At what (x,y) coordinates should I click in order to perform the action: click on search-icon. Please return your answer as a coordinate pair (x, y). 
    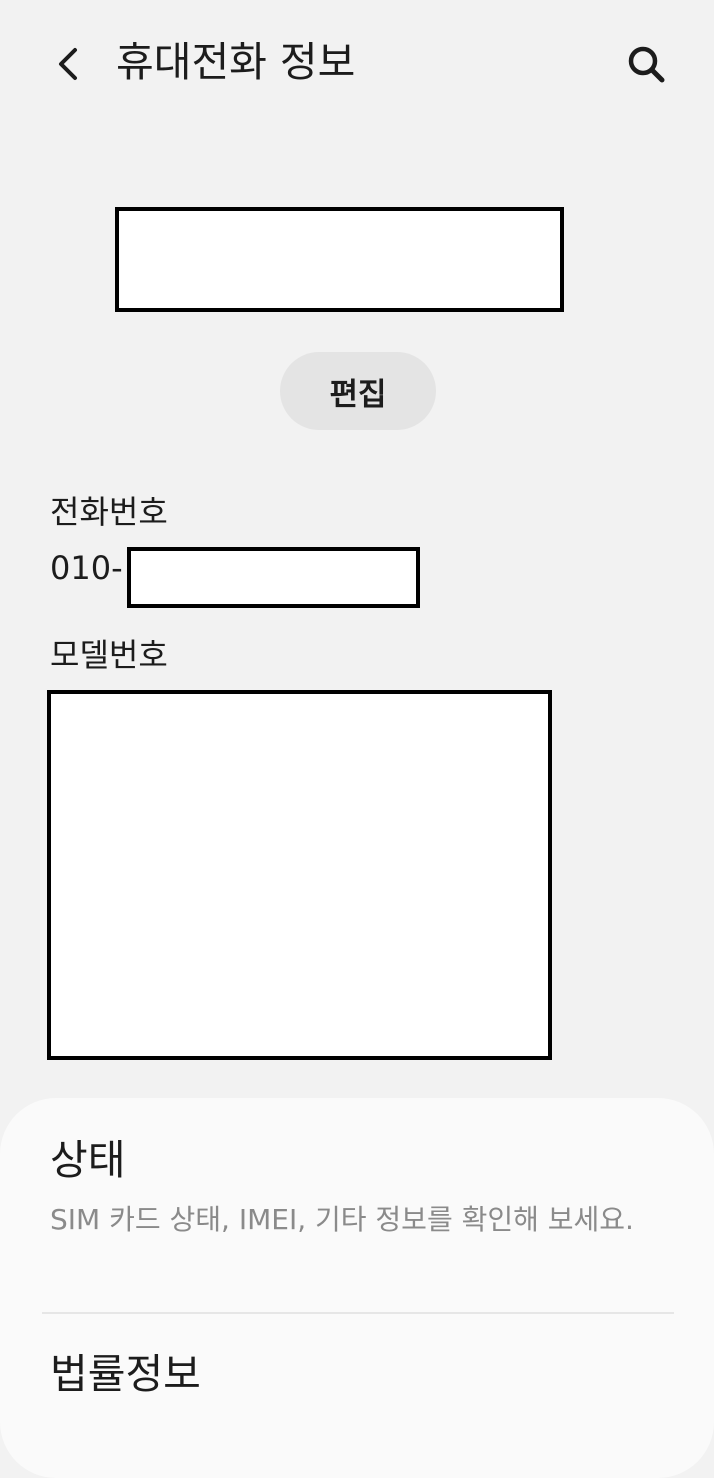
    Looking at the image, I should click on (646, 64).